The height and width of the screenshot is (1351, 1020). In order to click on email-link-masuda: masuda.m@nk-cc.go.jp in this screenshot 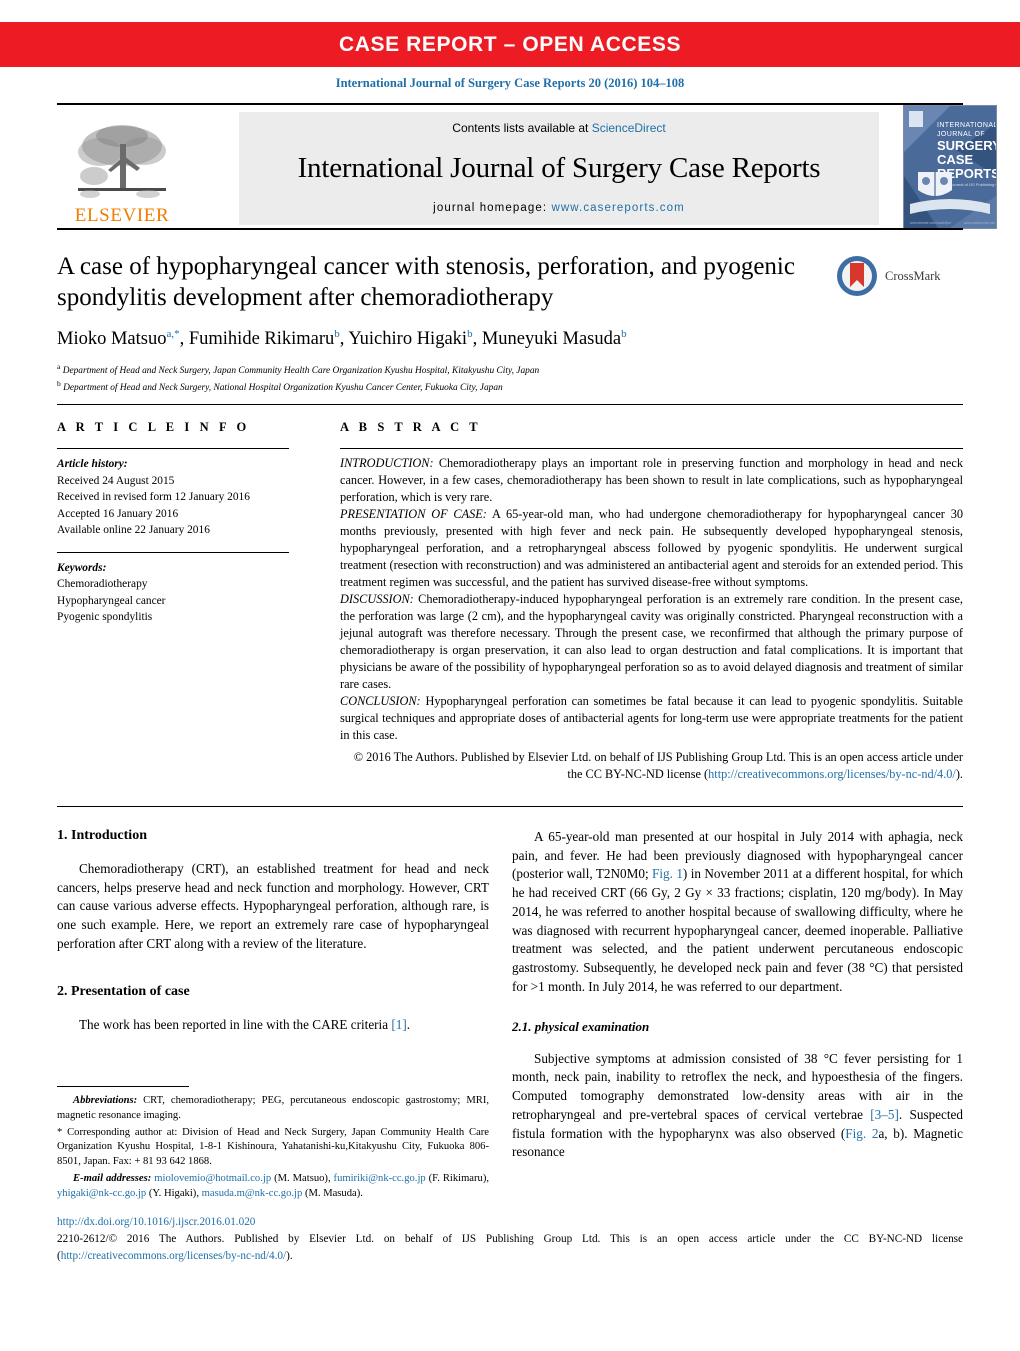, I will do `click(252, 1193)`.